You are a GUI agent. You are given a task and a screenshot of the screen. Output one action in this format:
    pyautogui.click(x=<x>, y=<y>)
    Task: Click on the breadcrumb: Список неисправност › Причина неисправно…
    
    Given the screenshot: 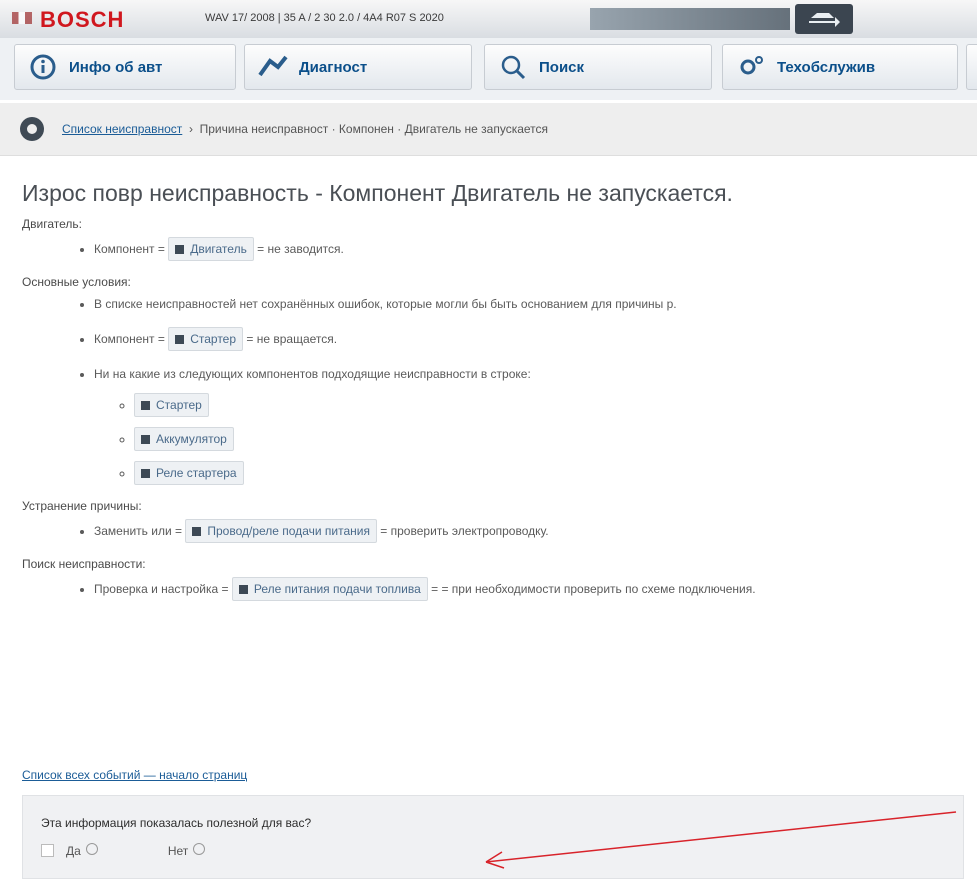 What is the action you would take?
    pyautogui.click(x=488, y=129)
    